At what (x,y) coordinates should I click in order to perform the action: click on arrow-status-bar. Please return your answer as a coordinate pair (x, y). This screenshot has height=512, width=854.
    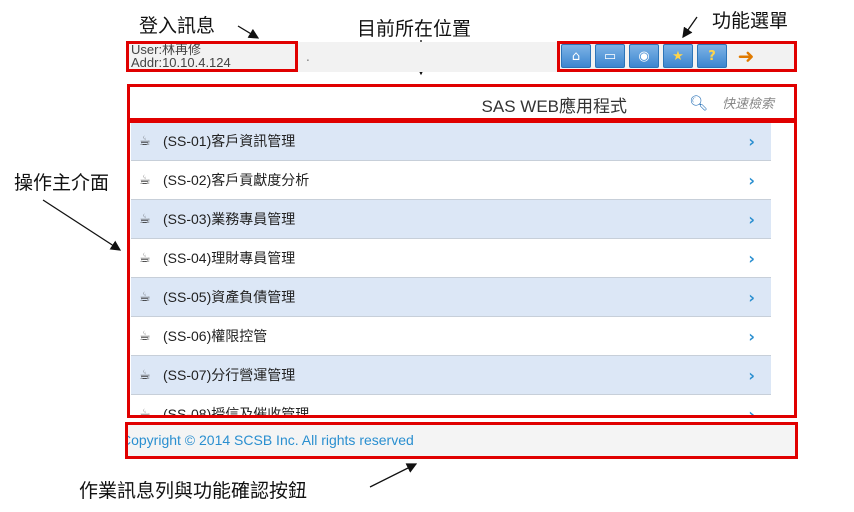
    Looking at the image, I should click on (393, 475).